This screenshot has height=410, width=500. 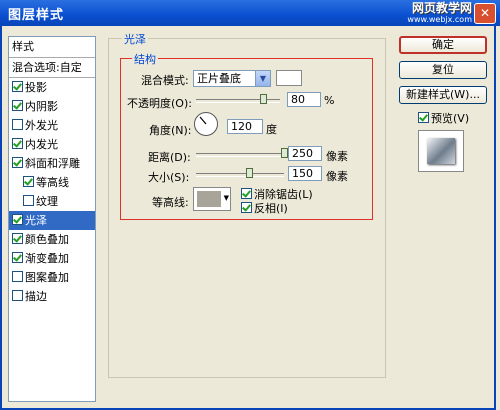 I want to click on preview-label: 预览(V), so click(x=450, y=118).